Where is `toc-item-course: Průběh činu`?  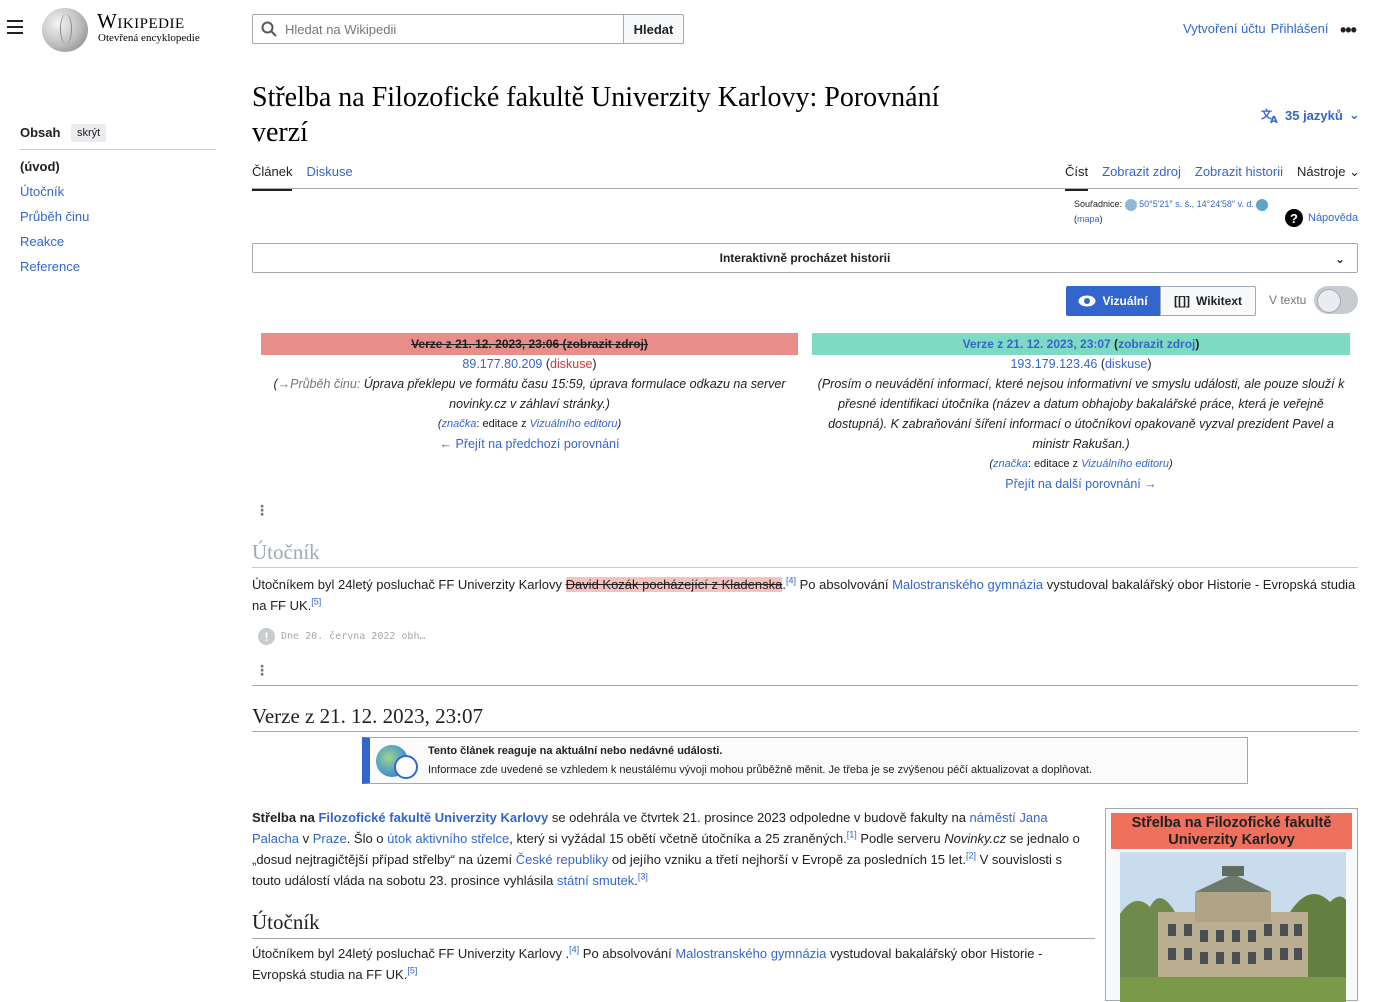 toc-item-course: Průběh činu is located at coordinates (54, 220).